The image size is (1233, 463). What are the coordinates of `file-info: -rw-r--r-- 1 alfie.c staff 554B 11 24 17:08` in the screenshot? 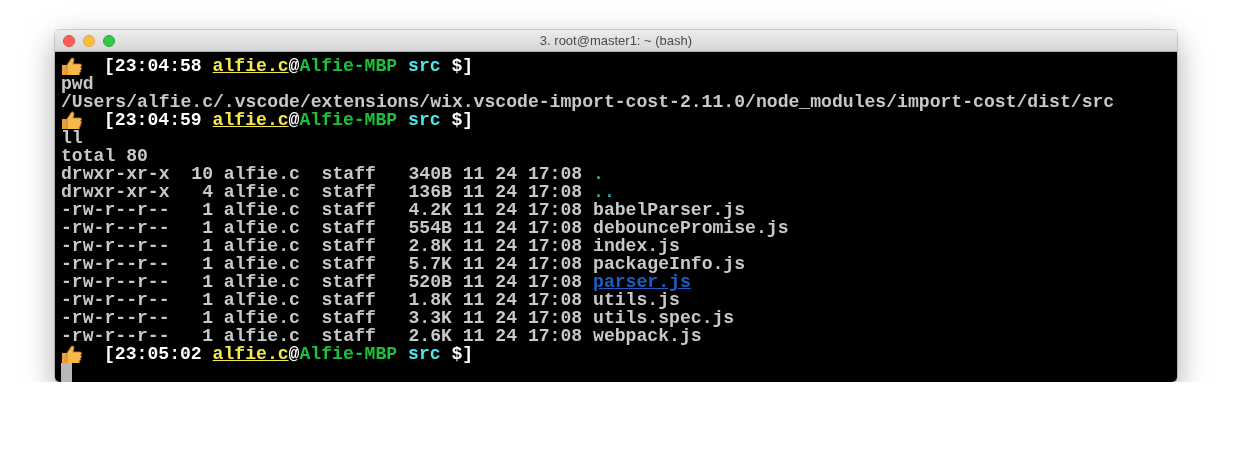 It's located at (322, 228).